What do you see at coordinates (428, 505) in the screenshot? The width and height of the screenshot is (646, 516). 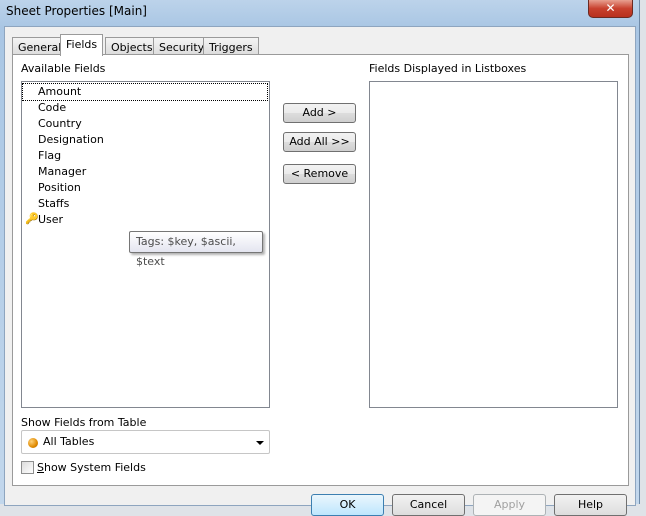 I see `cancel-button: Cancel` at bounding box center [428, 505].